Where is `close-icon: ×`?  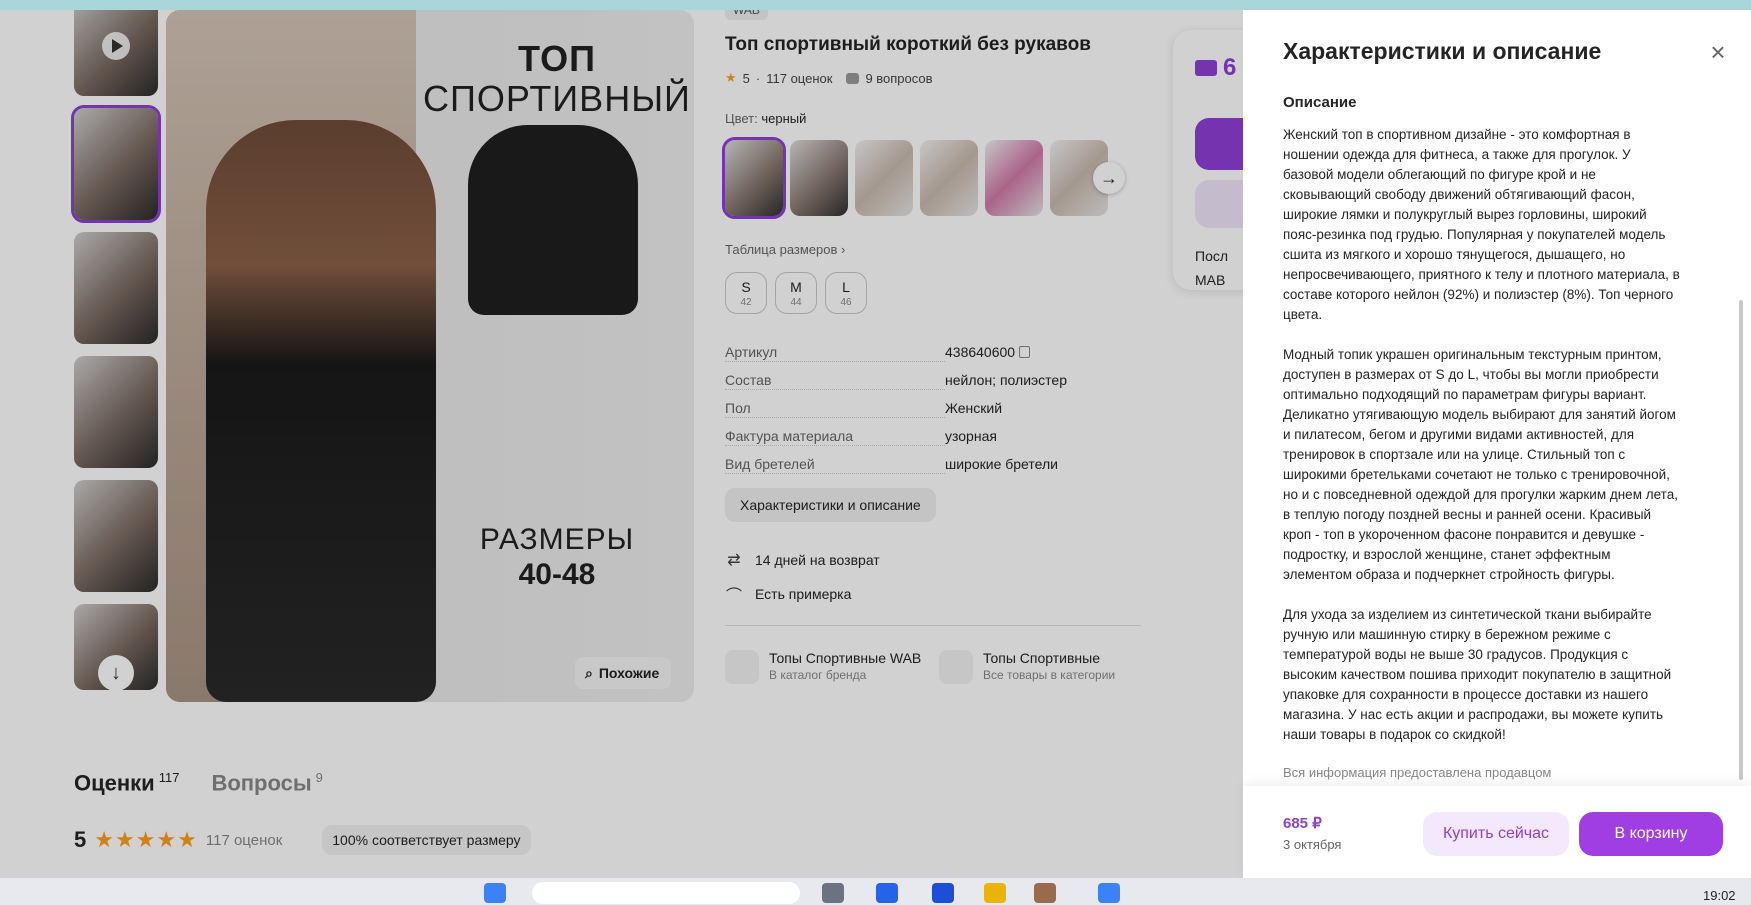 close-icon: × is located at coordinates (1718, 52).